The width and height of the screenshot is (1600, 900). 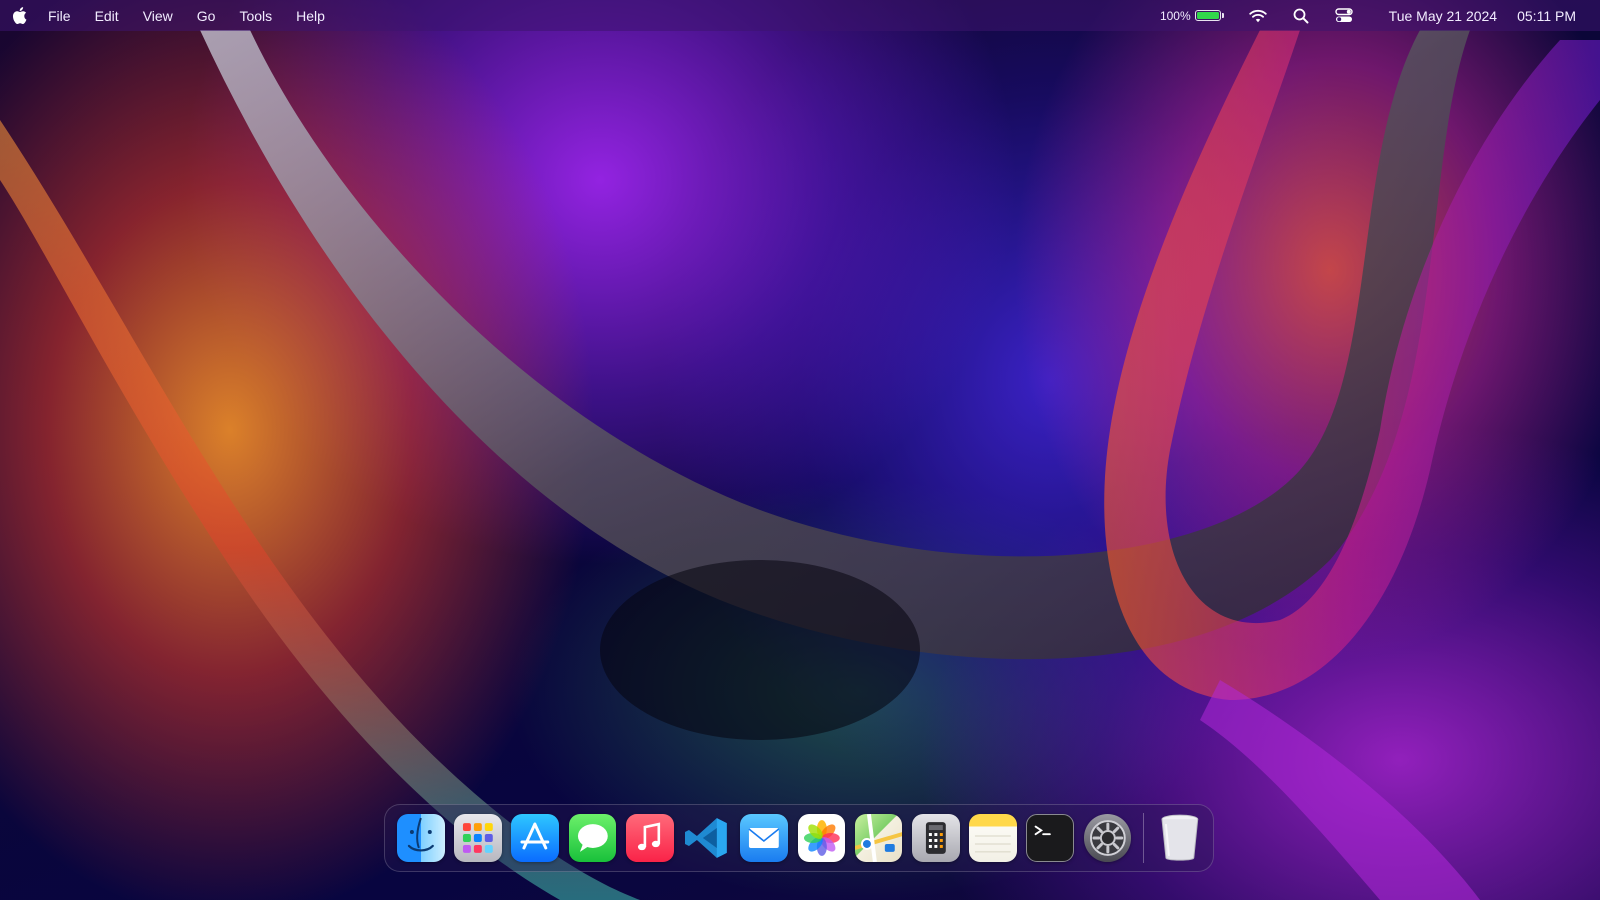 What do you see at coordinates (535, 838) in the screenshot?
I see `dock-app-store-icon` at bounding box center [535, 838].